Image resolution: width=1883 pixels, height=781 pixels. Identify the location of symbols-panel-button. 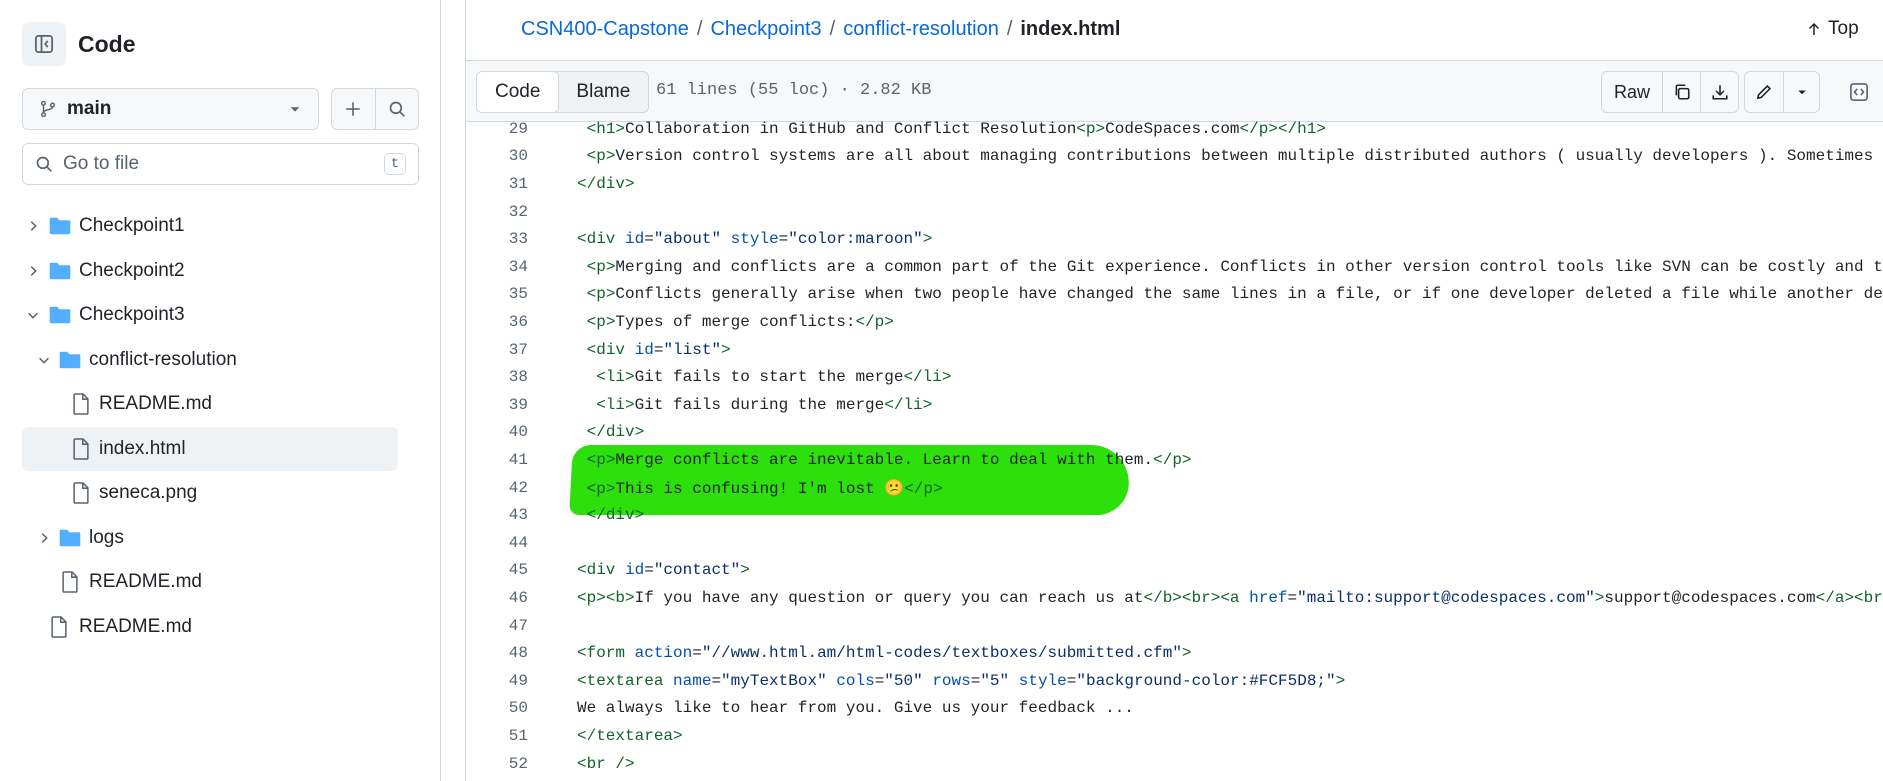
(1859, 92).